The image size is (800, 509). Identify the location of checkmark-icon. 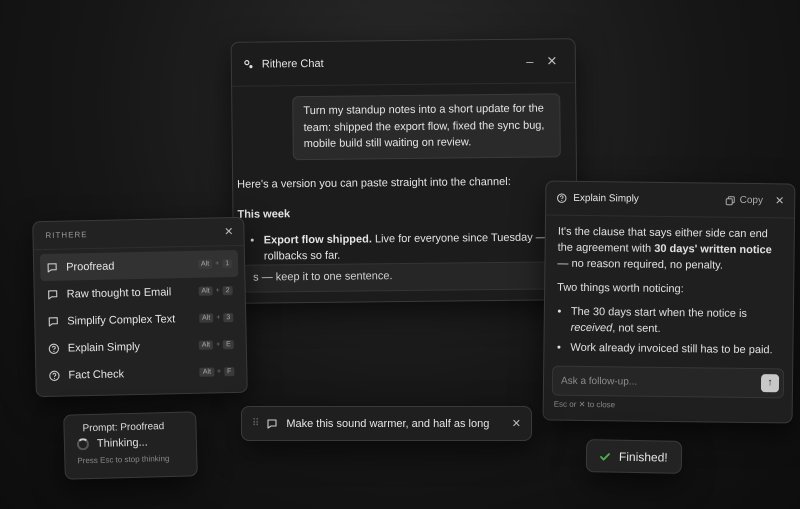
(605, 456).